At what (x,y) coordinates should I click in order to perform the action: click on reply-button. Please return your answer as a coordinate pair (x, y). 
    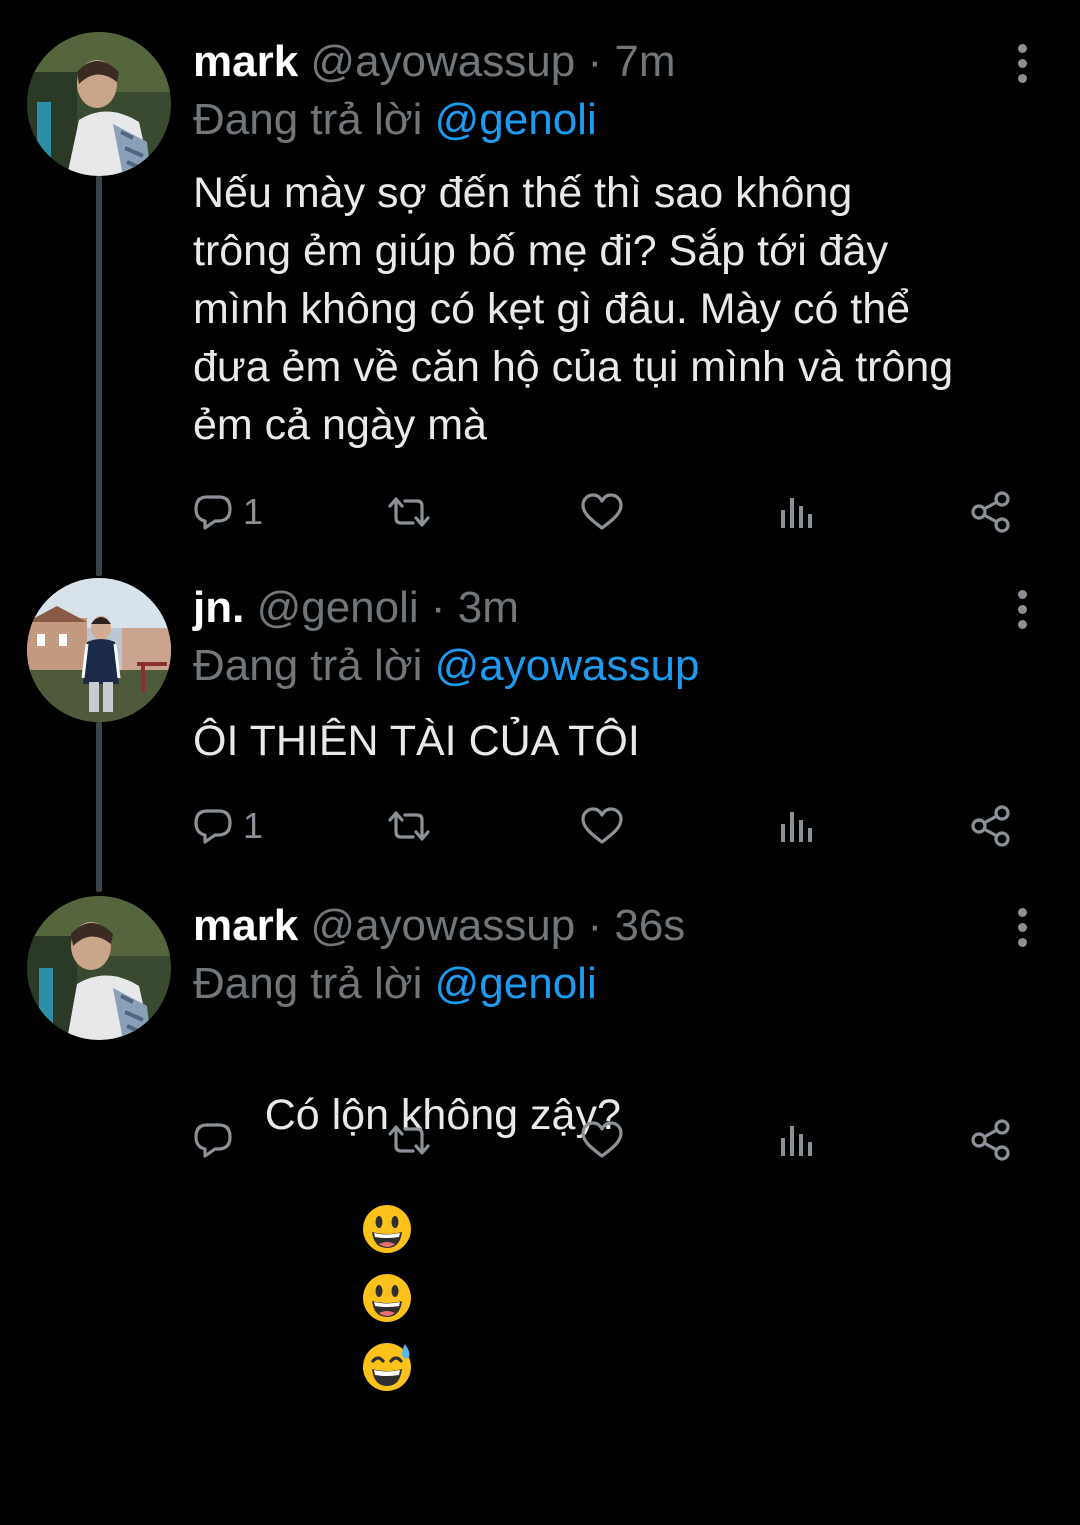
    Looking at the image, I should click on (218, 1140).